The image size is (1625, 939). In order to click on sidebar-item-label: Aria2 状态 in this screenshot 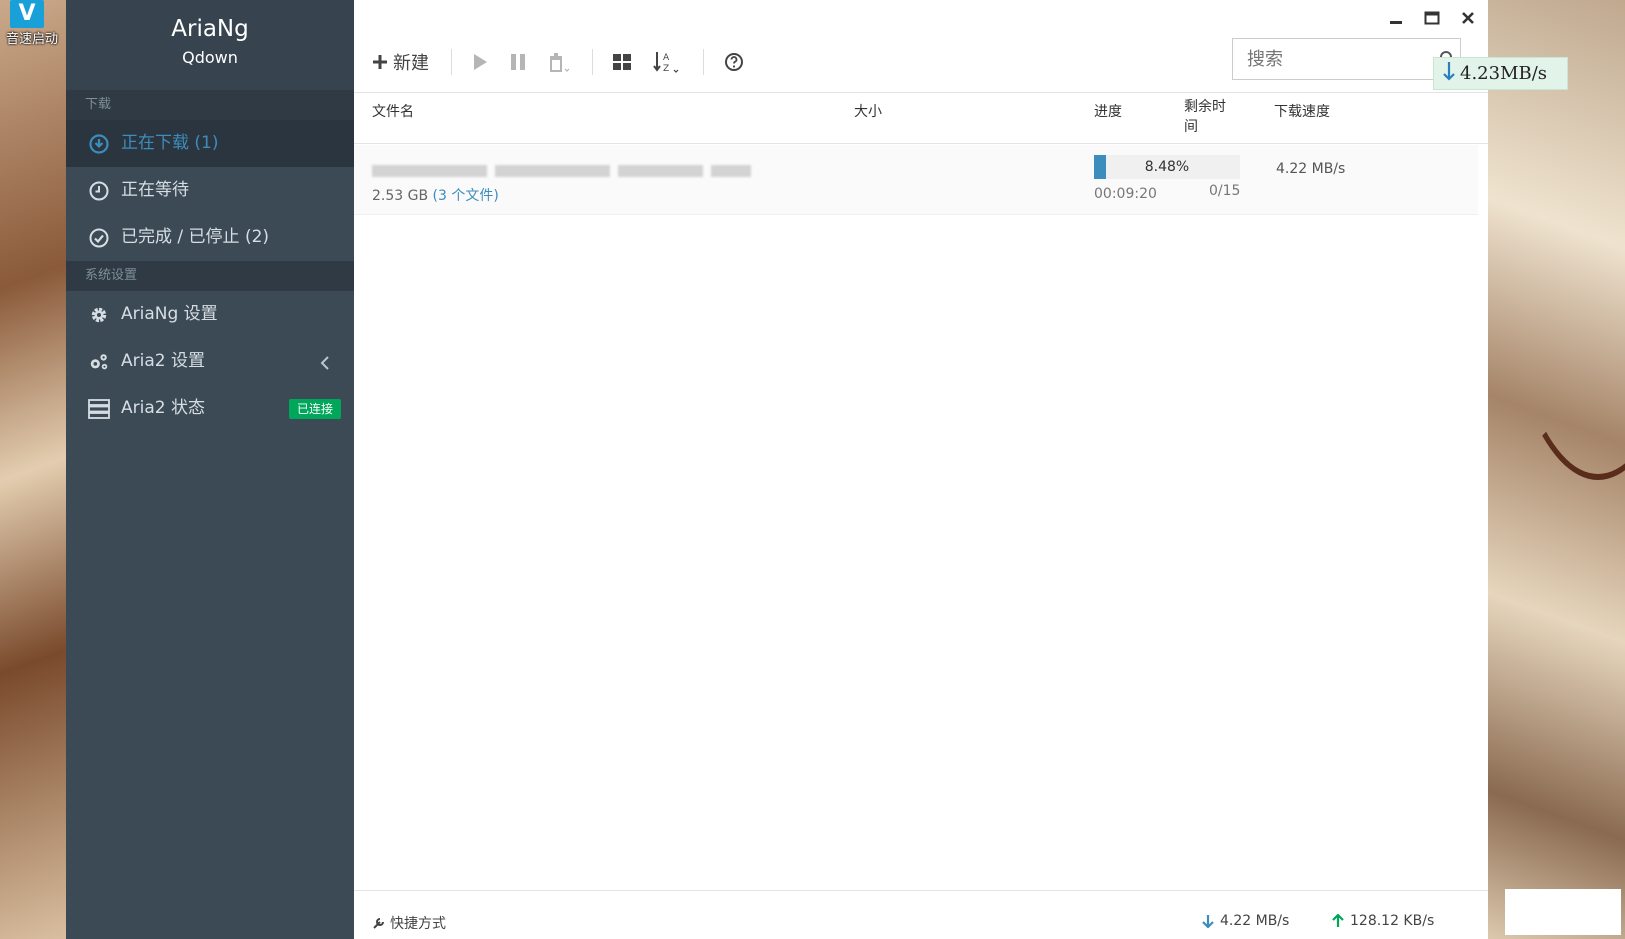, I will do `click(163, 408)`.